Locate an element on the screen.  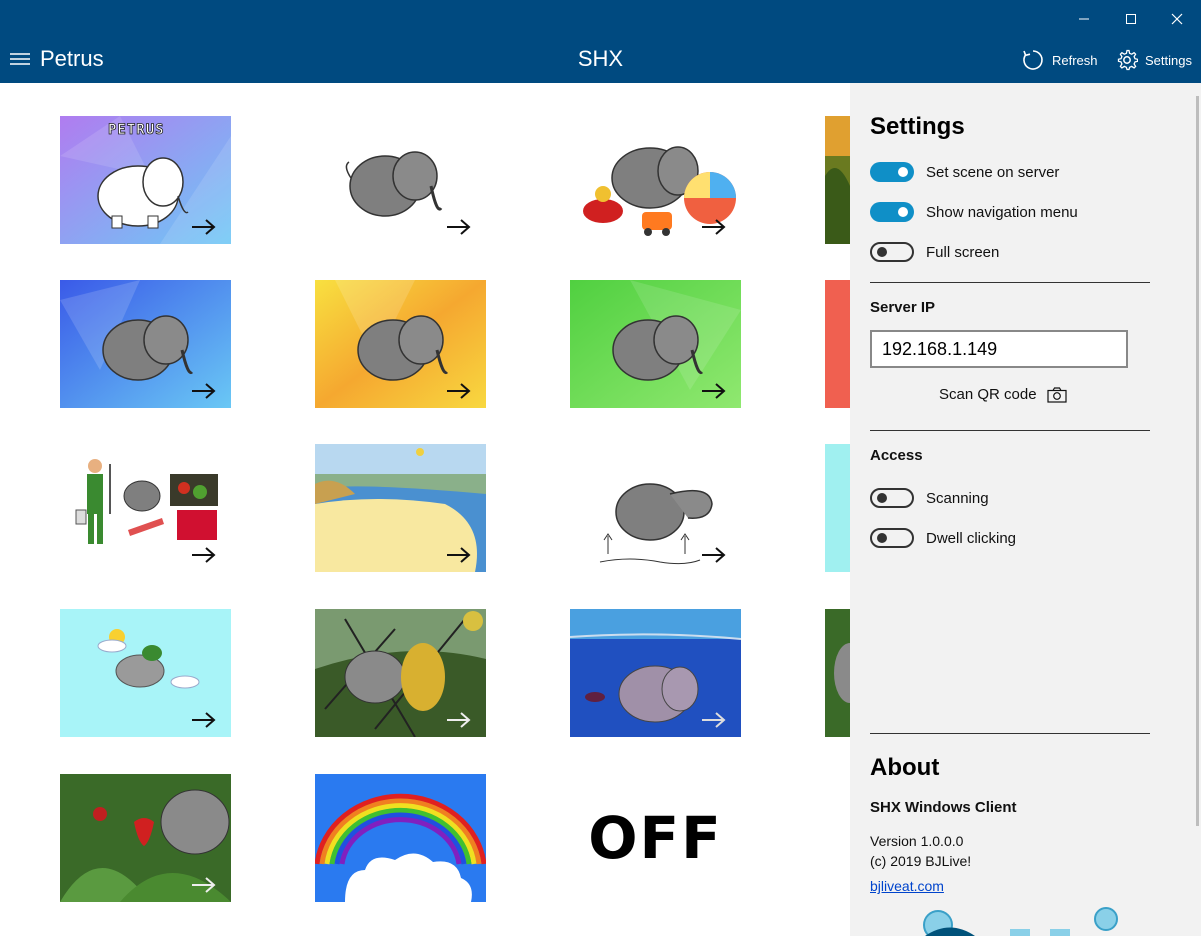
scene-tile-lemon-tree is located at coordinates (400, 673).